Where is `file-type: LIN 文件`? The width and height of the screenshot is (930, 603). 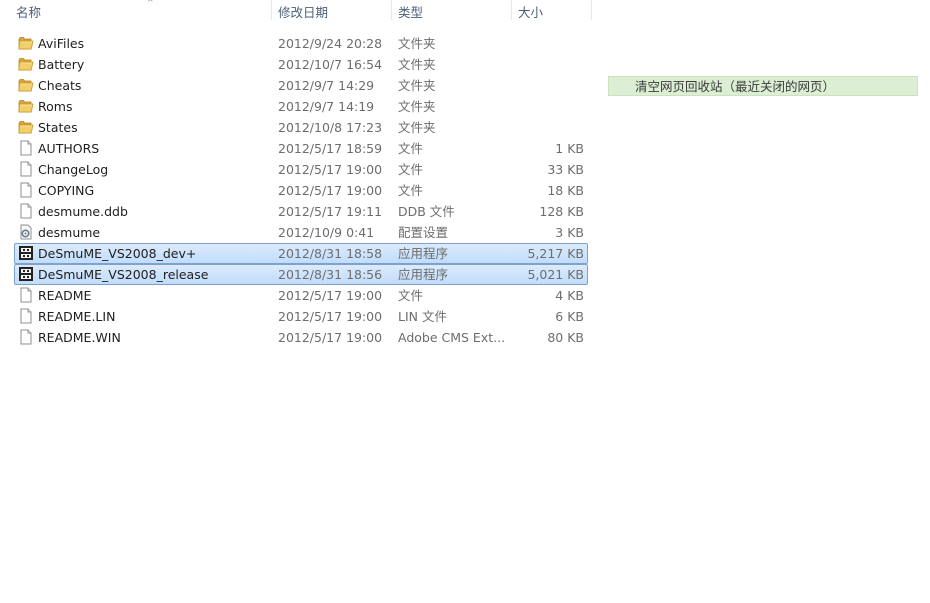
file-type: LIN 文件 is located at coordinates (422, 316).